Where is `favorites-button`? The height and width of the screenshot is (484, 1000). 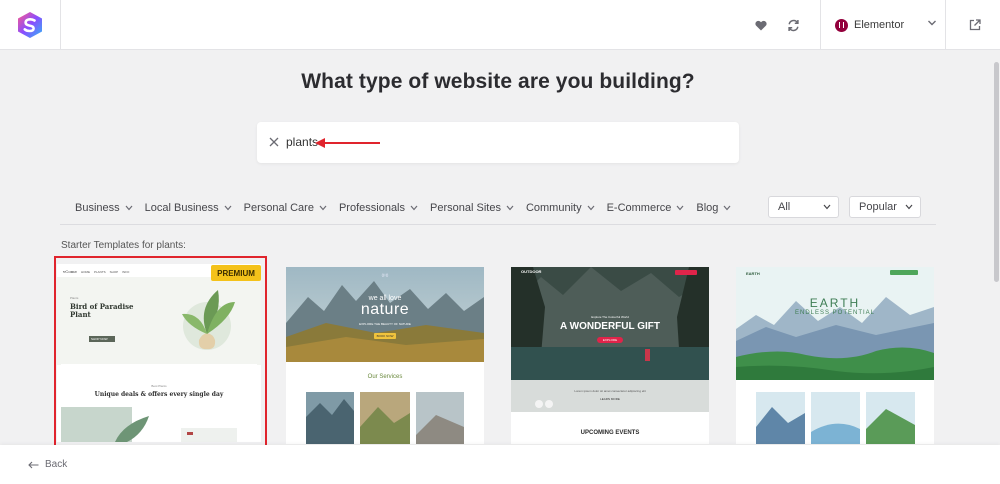 favorites-button is located at coordinates (761, 25).